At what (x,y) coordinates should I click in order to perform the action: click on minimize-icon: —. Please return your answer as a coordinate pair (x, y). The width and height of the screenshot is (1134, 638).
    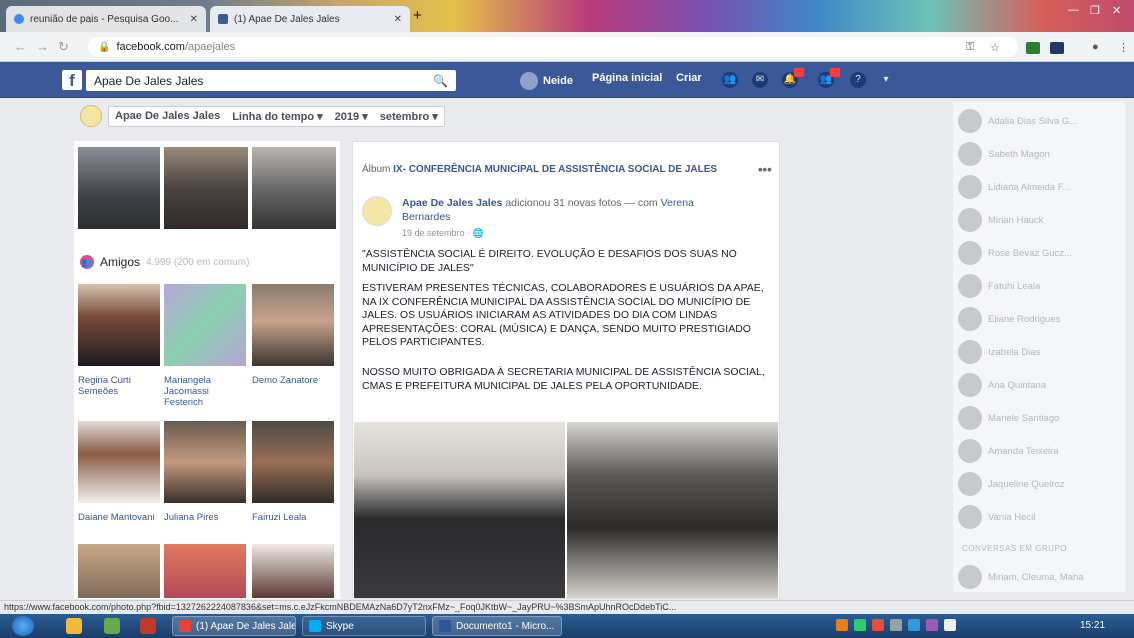
    Looking at the image, I should click on (1073, 10).